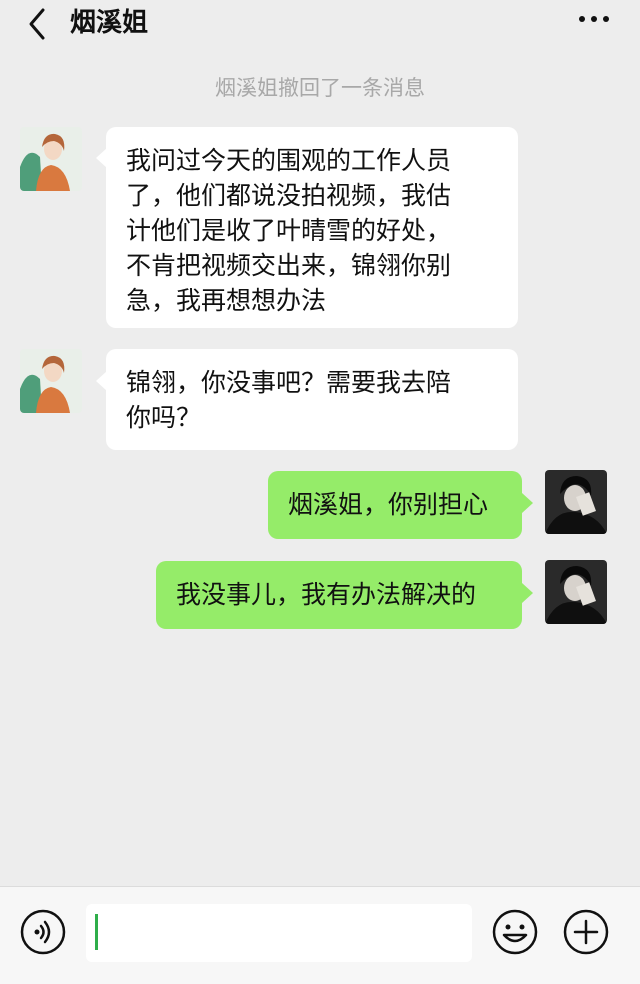  What do you see at coordinates (594, 19) in the screenshot?
I see `more-dots-icon` at bounding box center [594, 19].